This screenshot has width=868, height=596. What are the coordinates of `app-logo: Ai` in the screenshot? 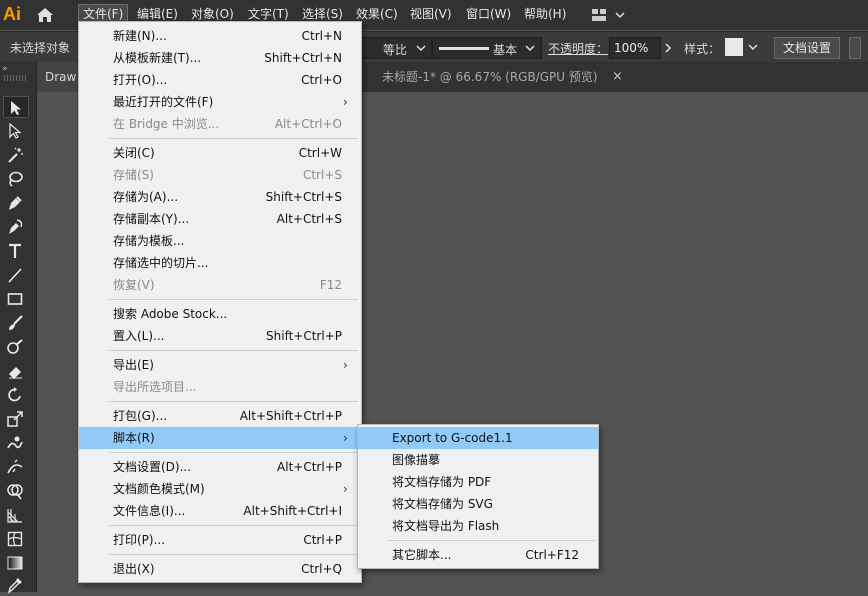 It's located at (12, 14).